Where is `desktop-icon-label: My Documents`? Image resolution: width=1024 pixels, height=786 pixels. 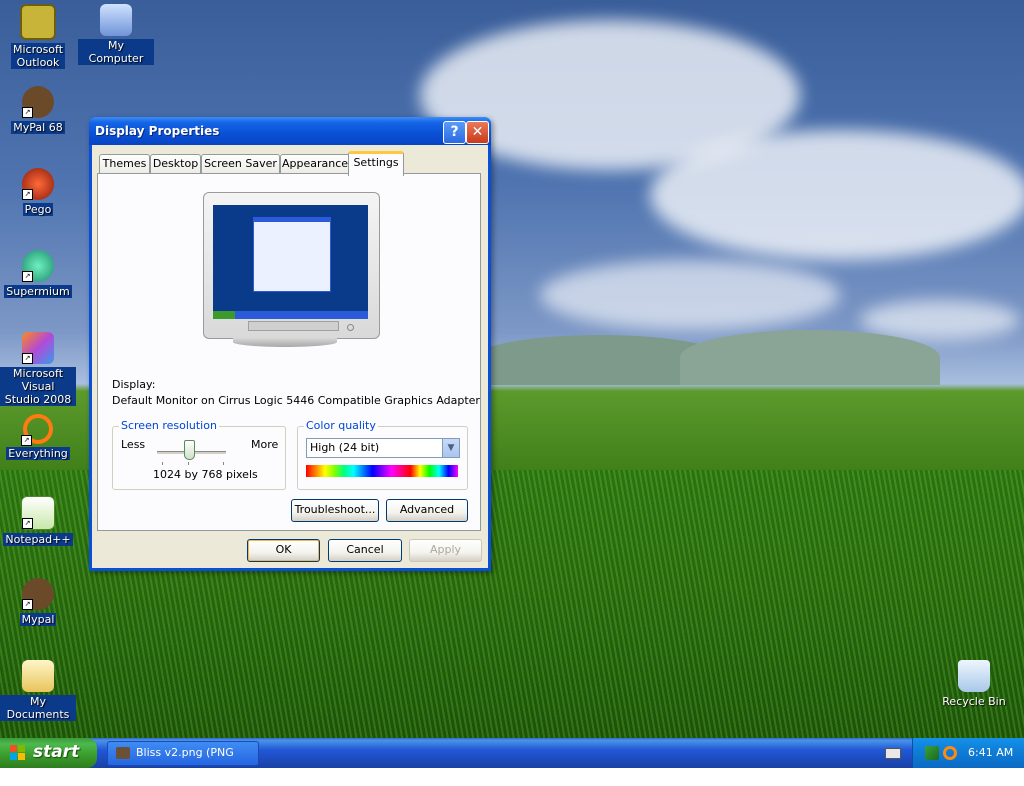 desktop-icon-label: My Documents is located at coordinates (38, 708).